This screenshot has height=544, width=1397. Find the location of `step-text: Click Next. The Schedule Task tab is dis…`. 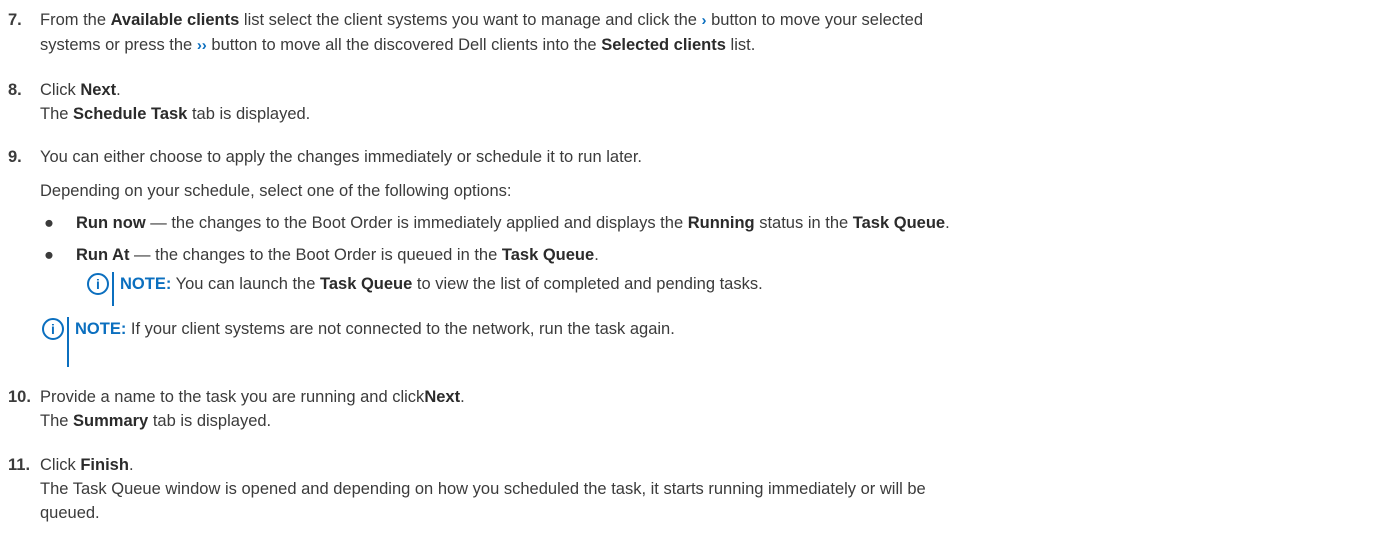

step-text: Click Next. The Schedule Task tab is dis… is located at coordinates (716, 102).